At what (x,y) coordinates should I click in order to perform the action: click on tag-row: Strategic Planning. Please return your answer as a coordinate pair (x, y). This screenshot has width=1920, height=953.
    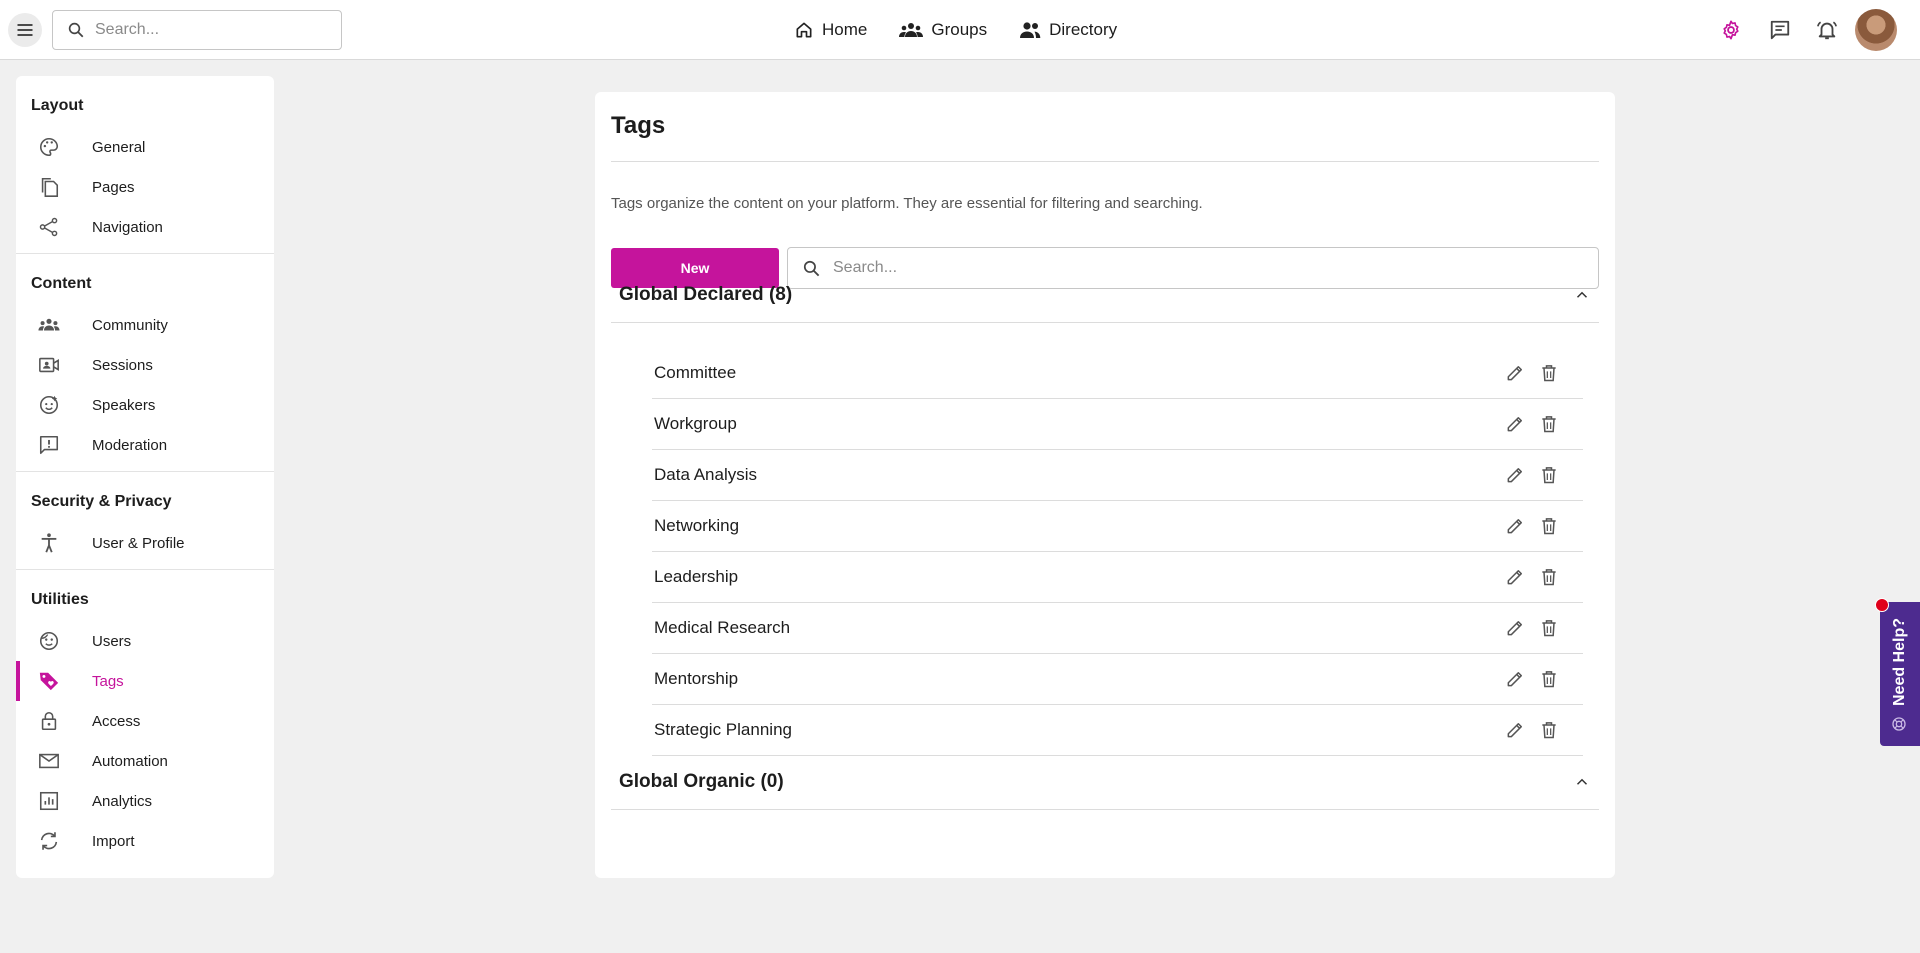
    Looking at the image, I should click on (1117, 730).